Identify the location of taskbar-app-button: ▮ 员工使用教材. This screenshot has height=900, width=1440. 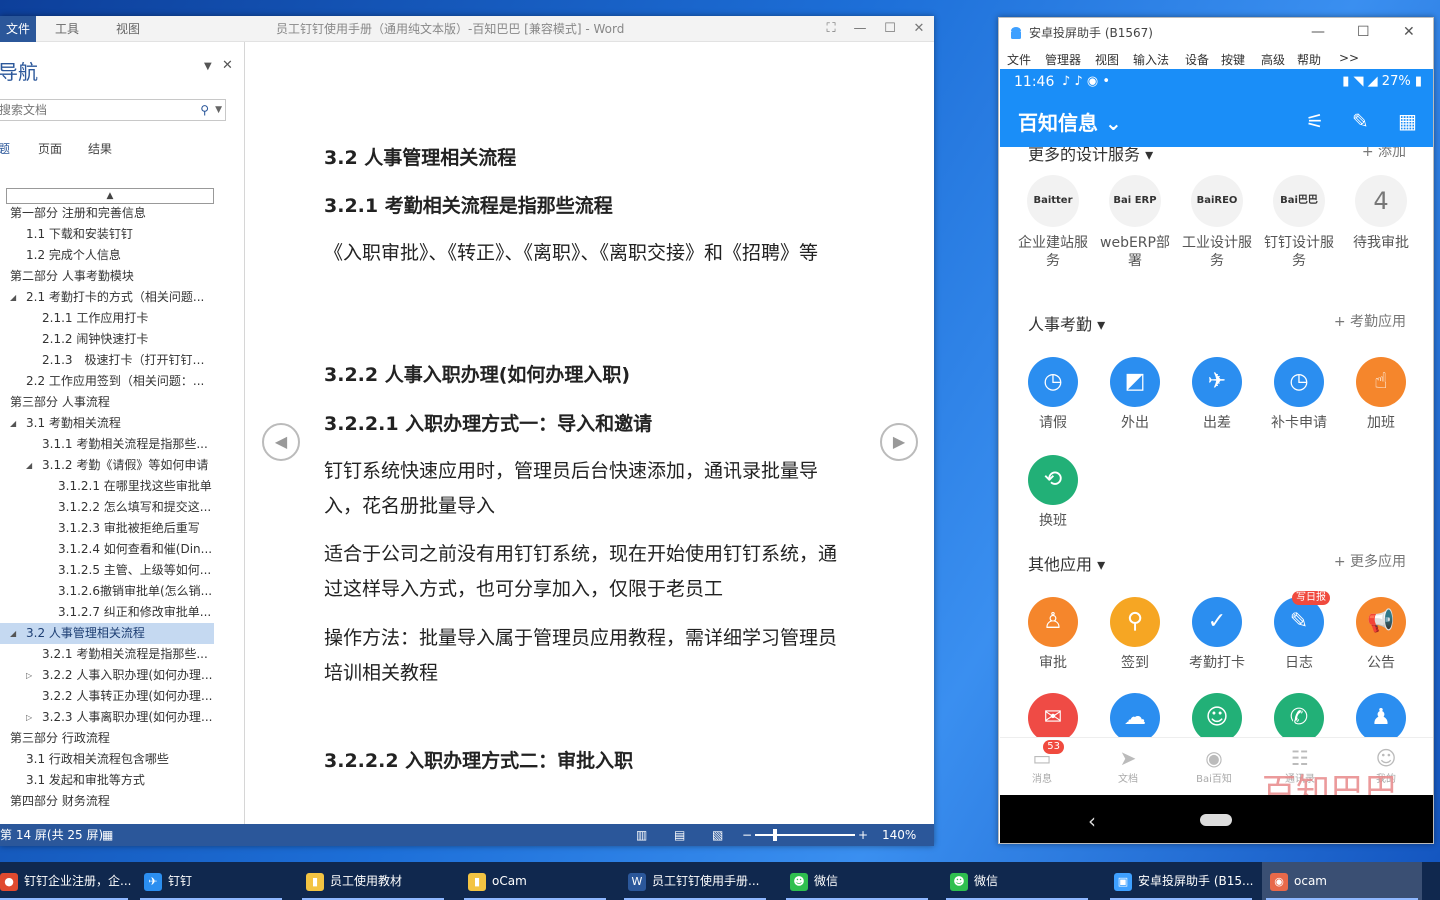
(373, 881).